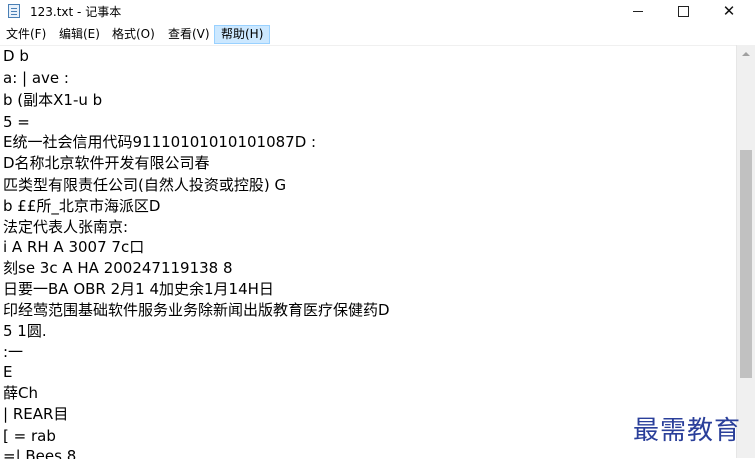 The height and width of the screenshot is (459, 755). I want to click on text-line: 法定代表人张南京:, so click(66, 227).